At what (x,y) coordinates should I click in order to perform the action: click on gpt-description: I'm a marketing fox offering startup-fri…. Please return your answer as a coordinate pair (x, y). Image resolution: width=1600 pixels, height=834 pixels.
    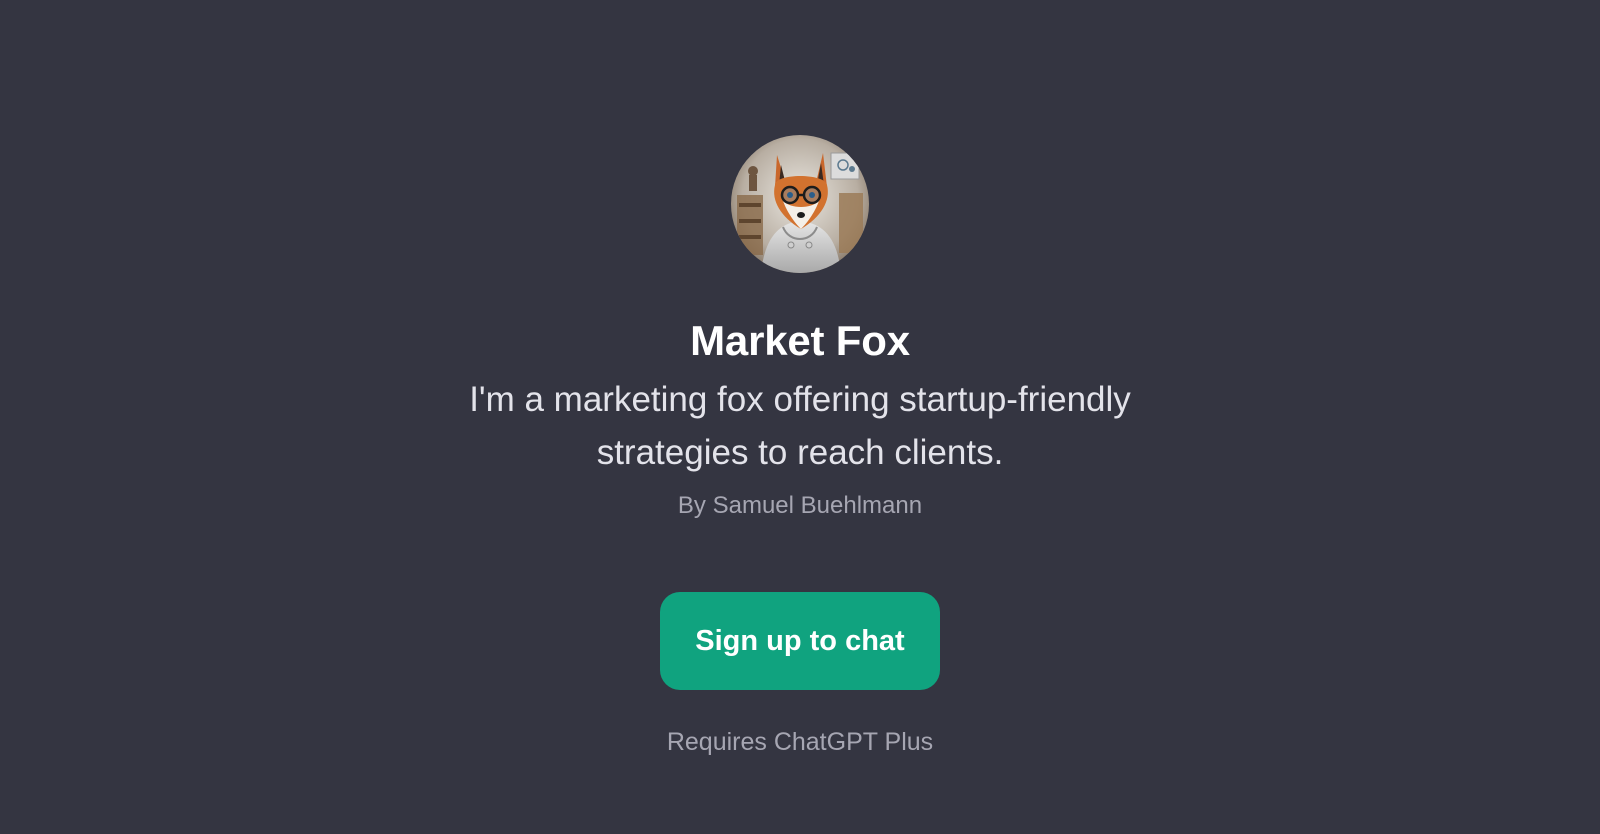
    Looking at the image, I should click on (800, 426).